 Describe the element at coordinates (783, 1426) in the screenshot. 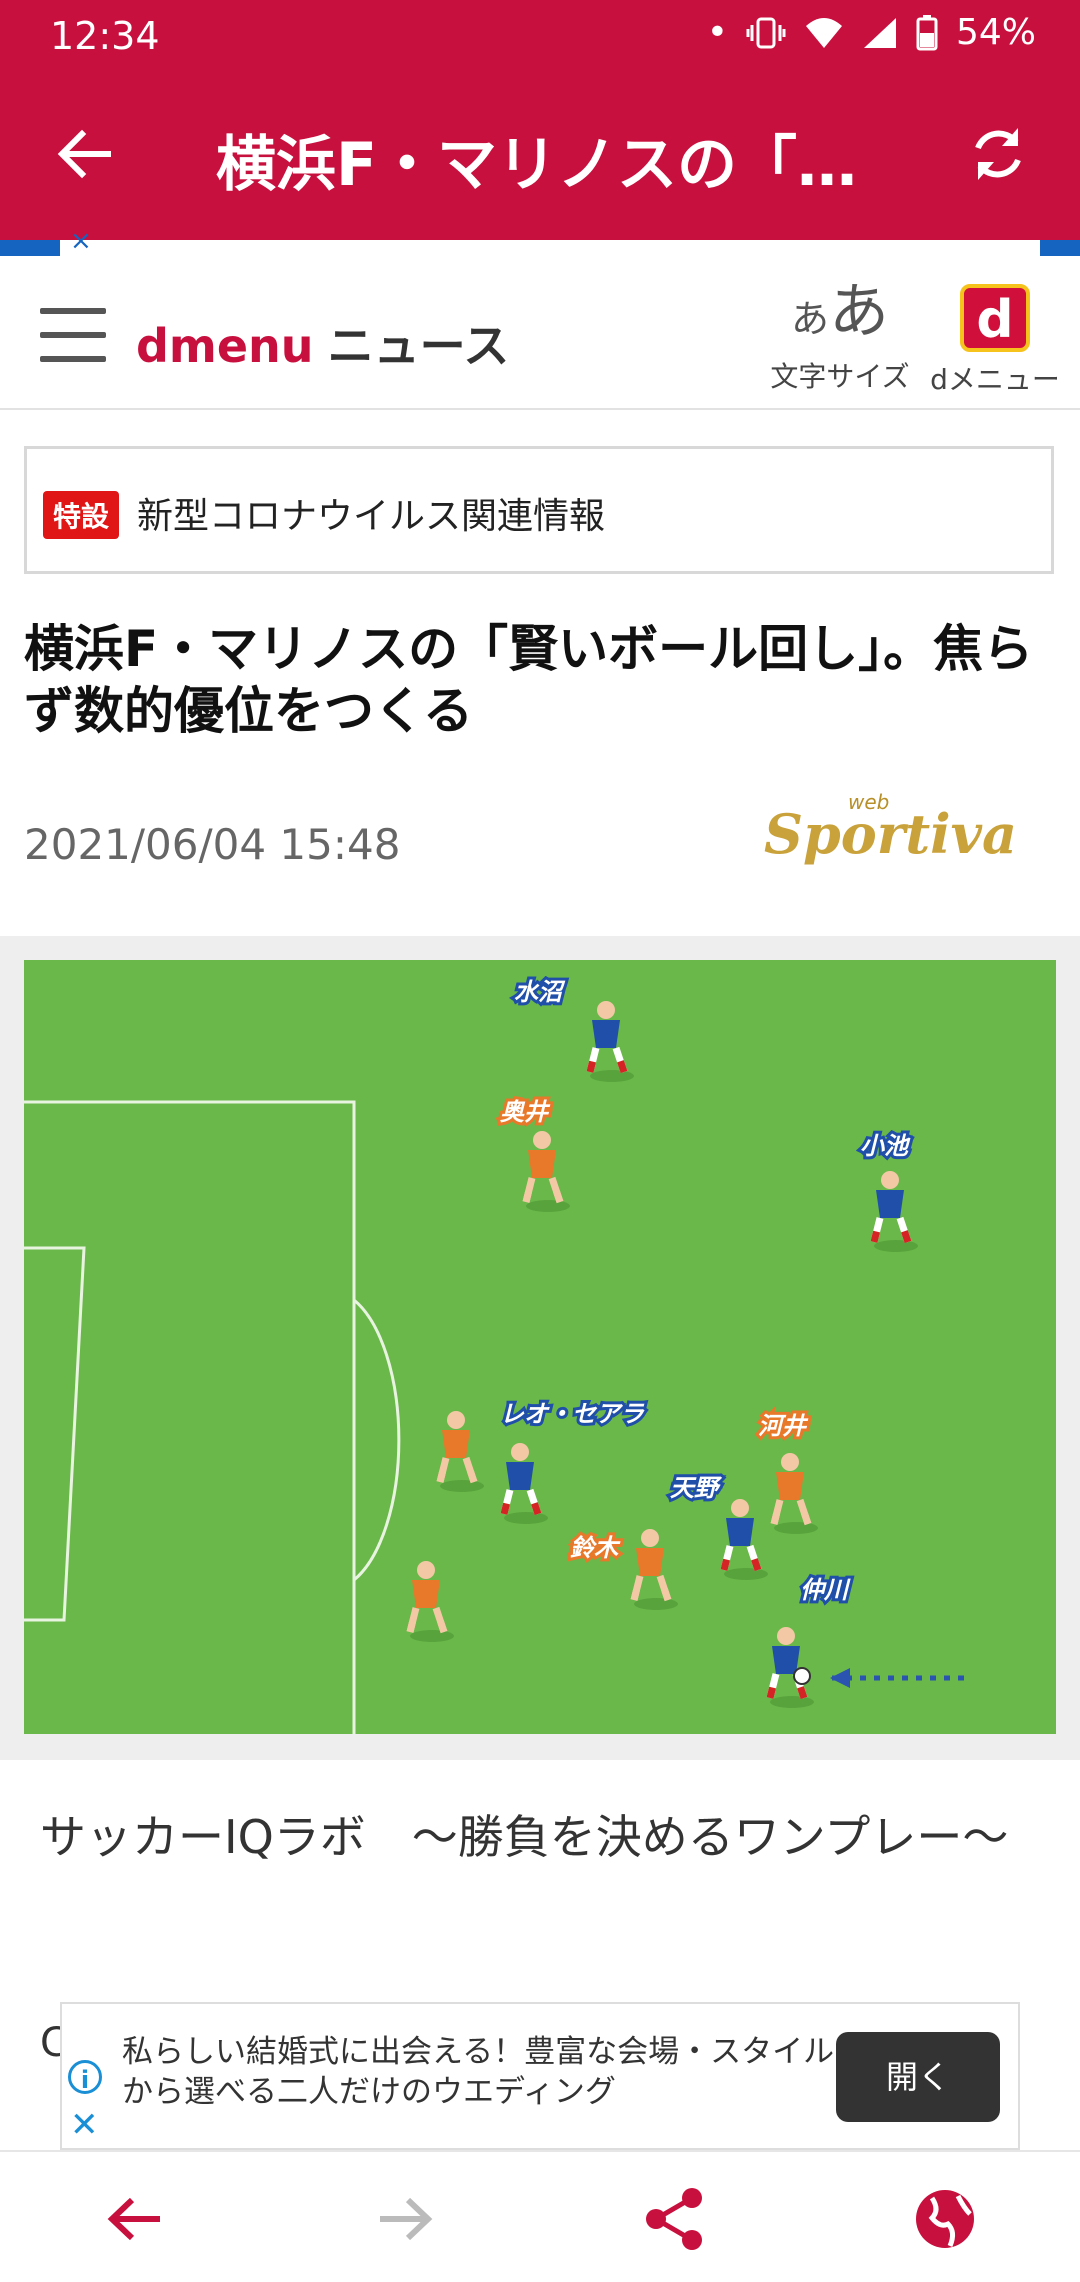

I see `label-kawai: 河井` at that location.